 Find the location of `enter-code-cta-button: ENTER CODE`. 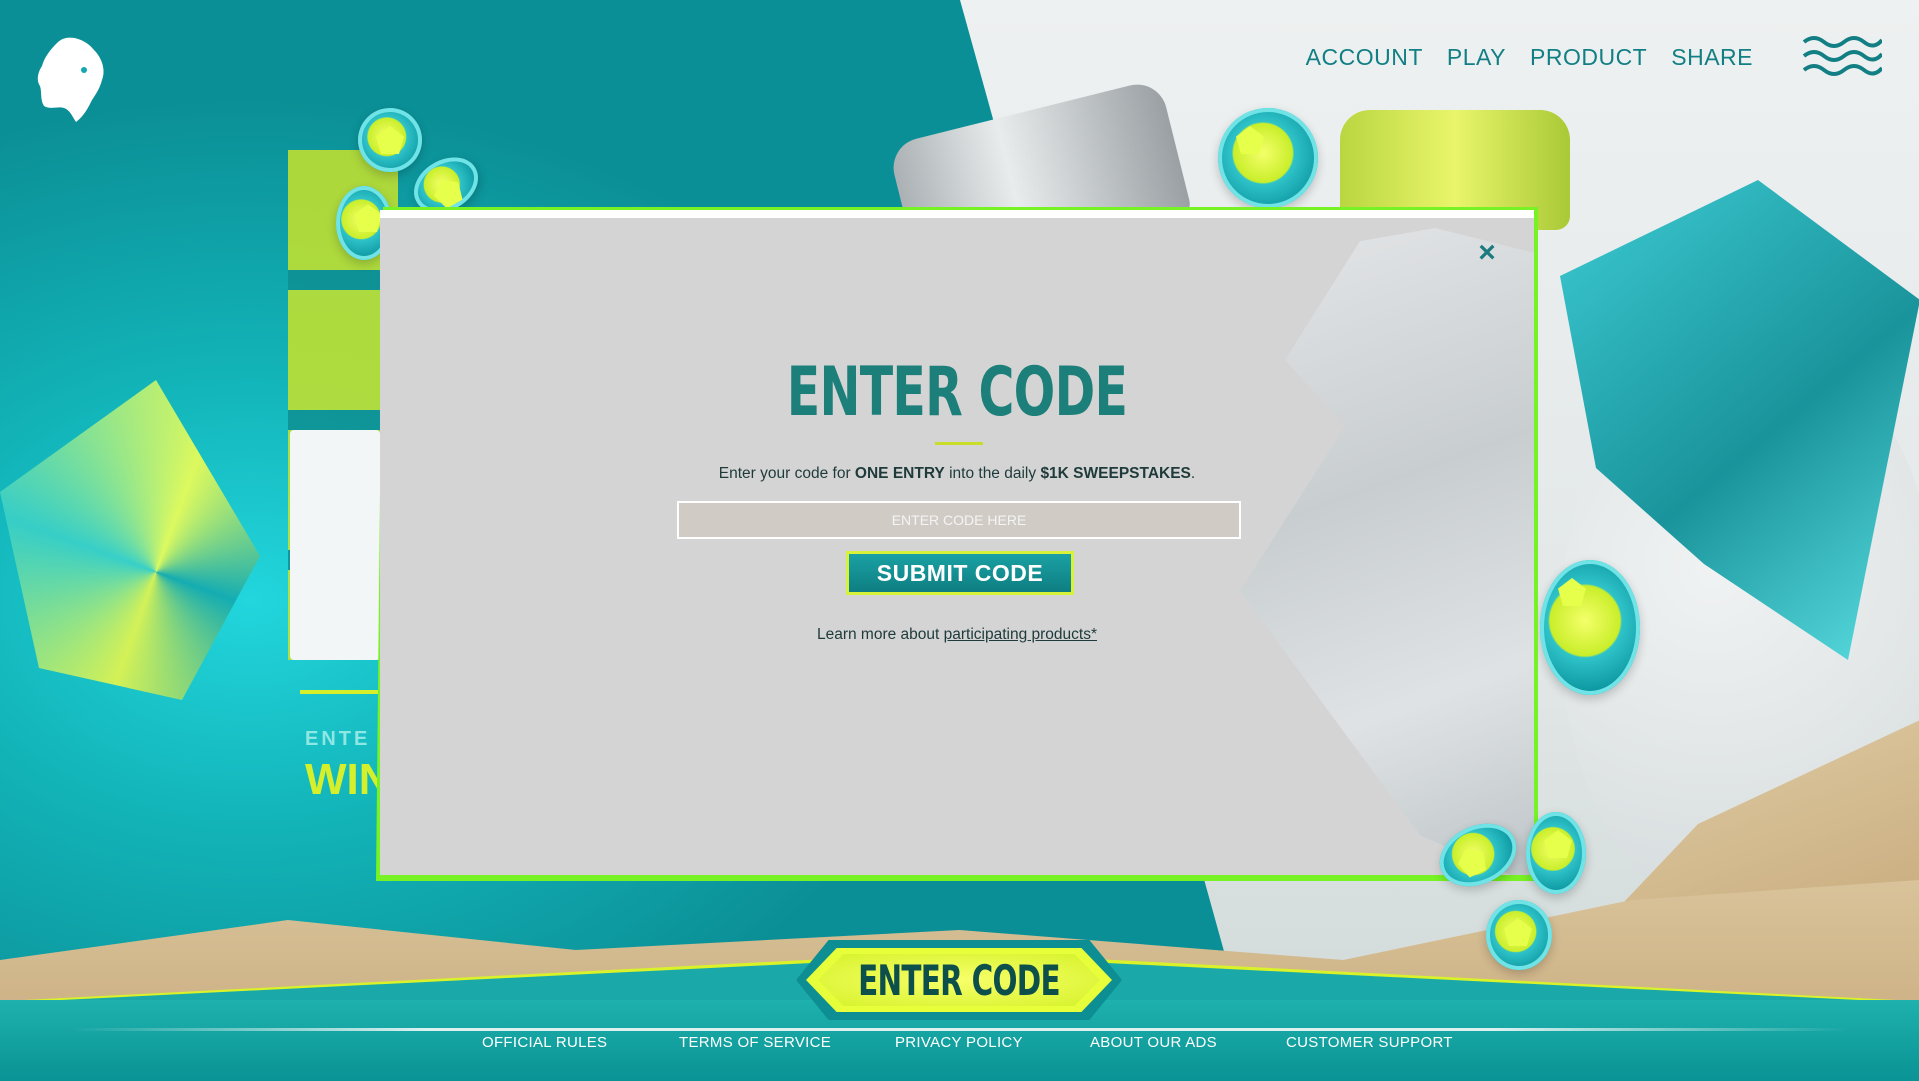

enter-code-cta-button: ENTER CODE is located at coordinates (959, 980).